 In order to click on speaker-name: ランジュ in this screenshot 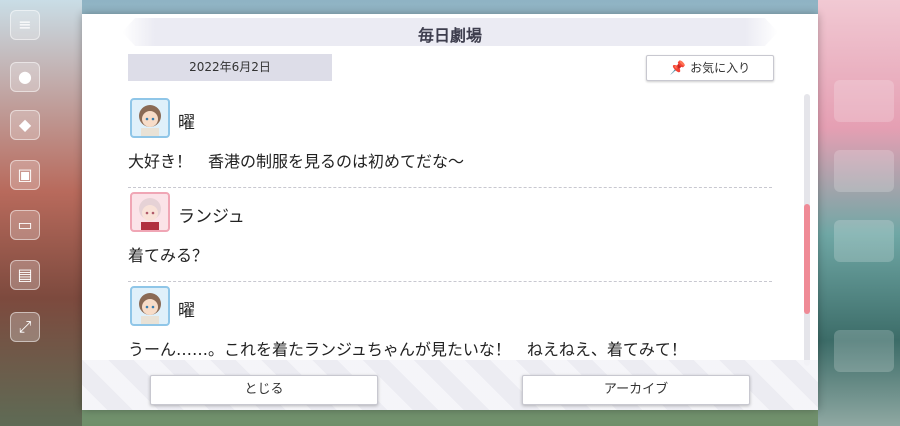, I will do `click(211, 217)`.